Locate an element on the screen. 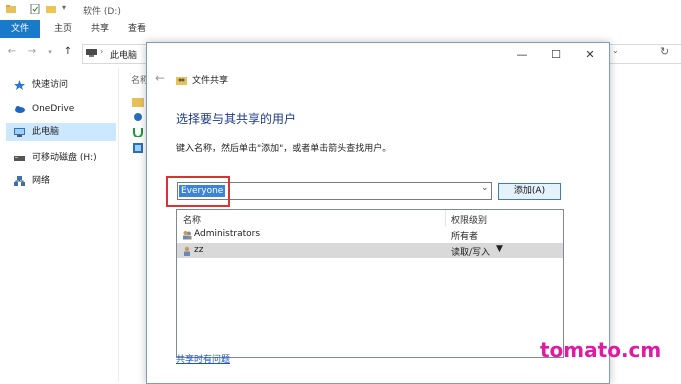 The height and width of the screenshot is (384, 681). list-header: 名称 权限级别 is located at coordinates (370, 218).